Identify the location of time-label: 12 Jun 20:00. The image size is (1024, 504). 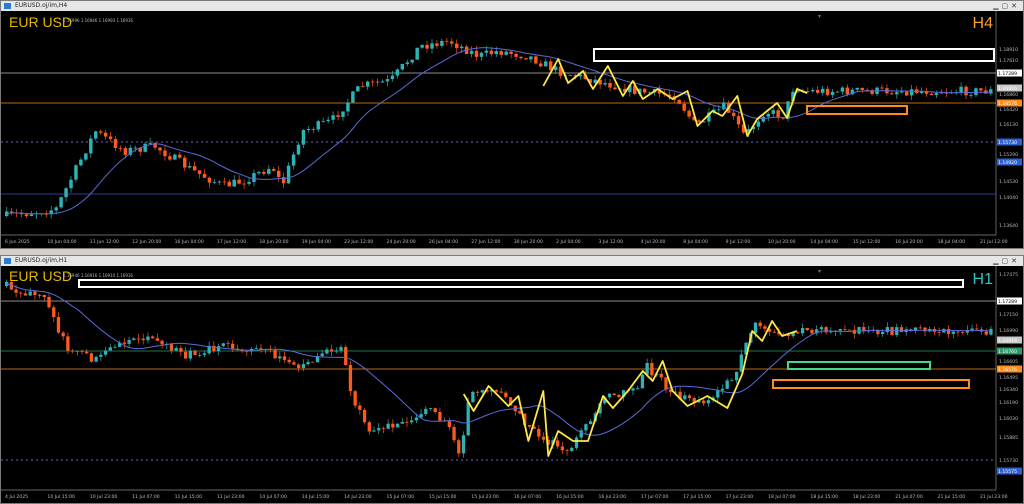
(146, 242).